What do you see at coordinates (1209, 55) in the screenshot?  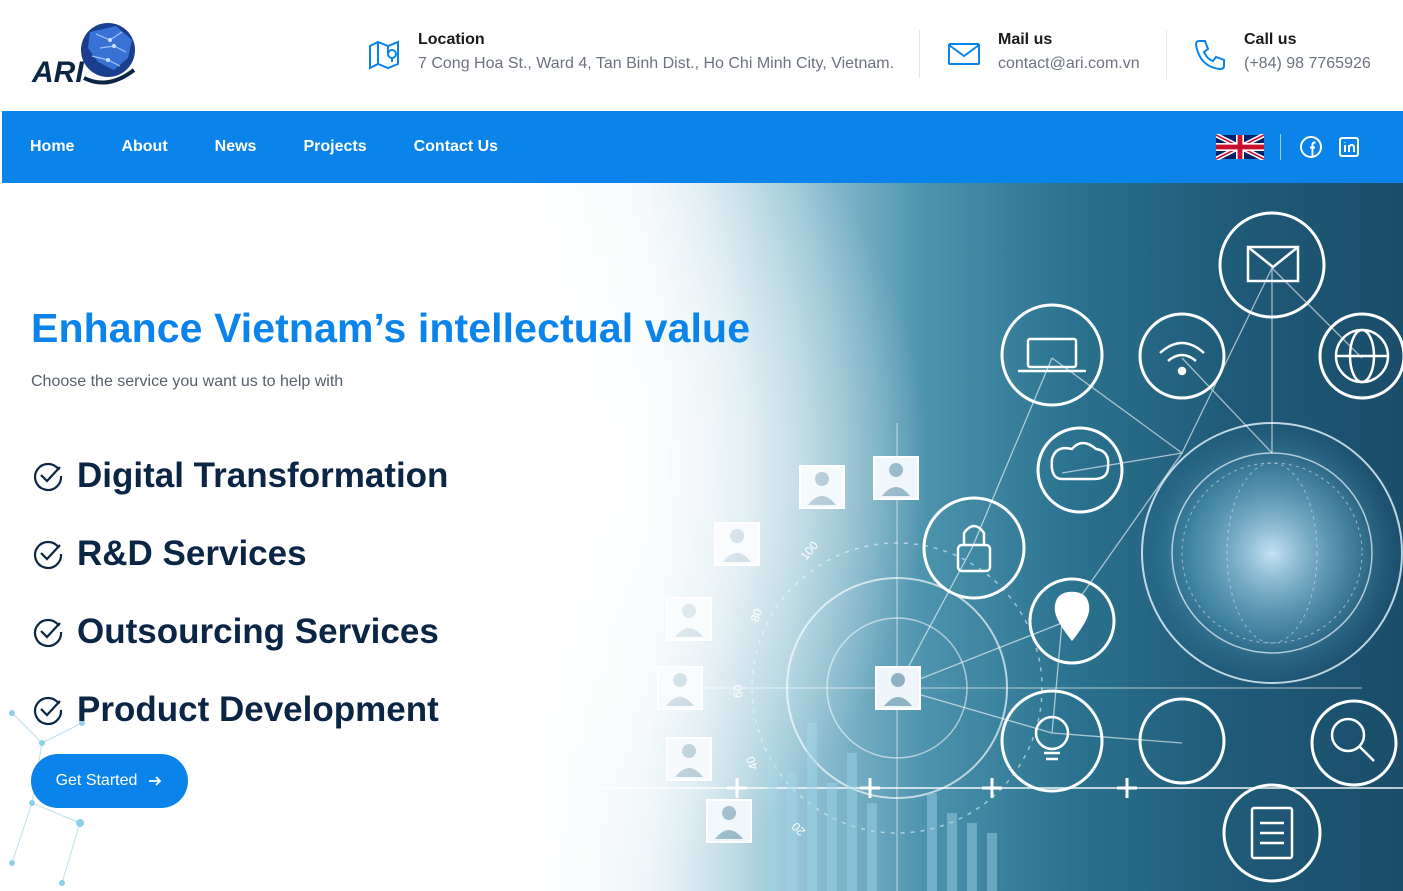 I see `phone-icon` at bounding box center [1209, 55].